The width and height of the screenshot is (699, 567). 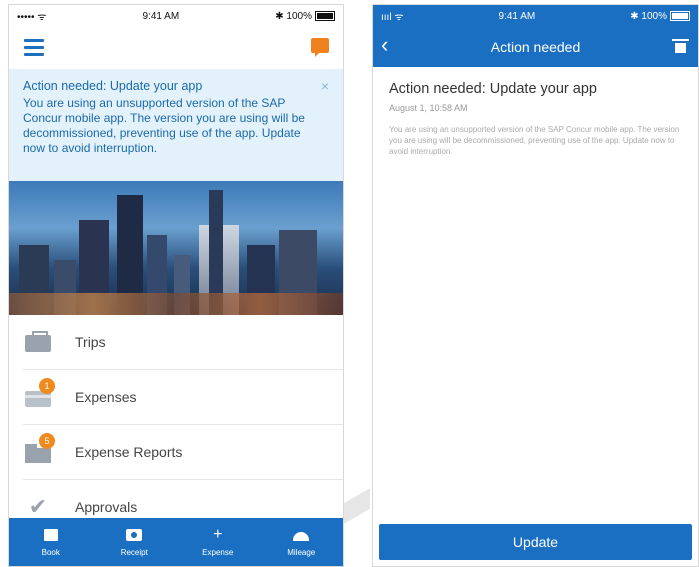 I want to click on bottom-tab-bar: Book Receipt + Expense Mileage, so click(x=176, y=542).